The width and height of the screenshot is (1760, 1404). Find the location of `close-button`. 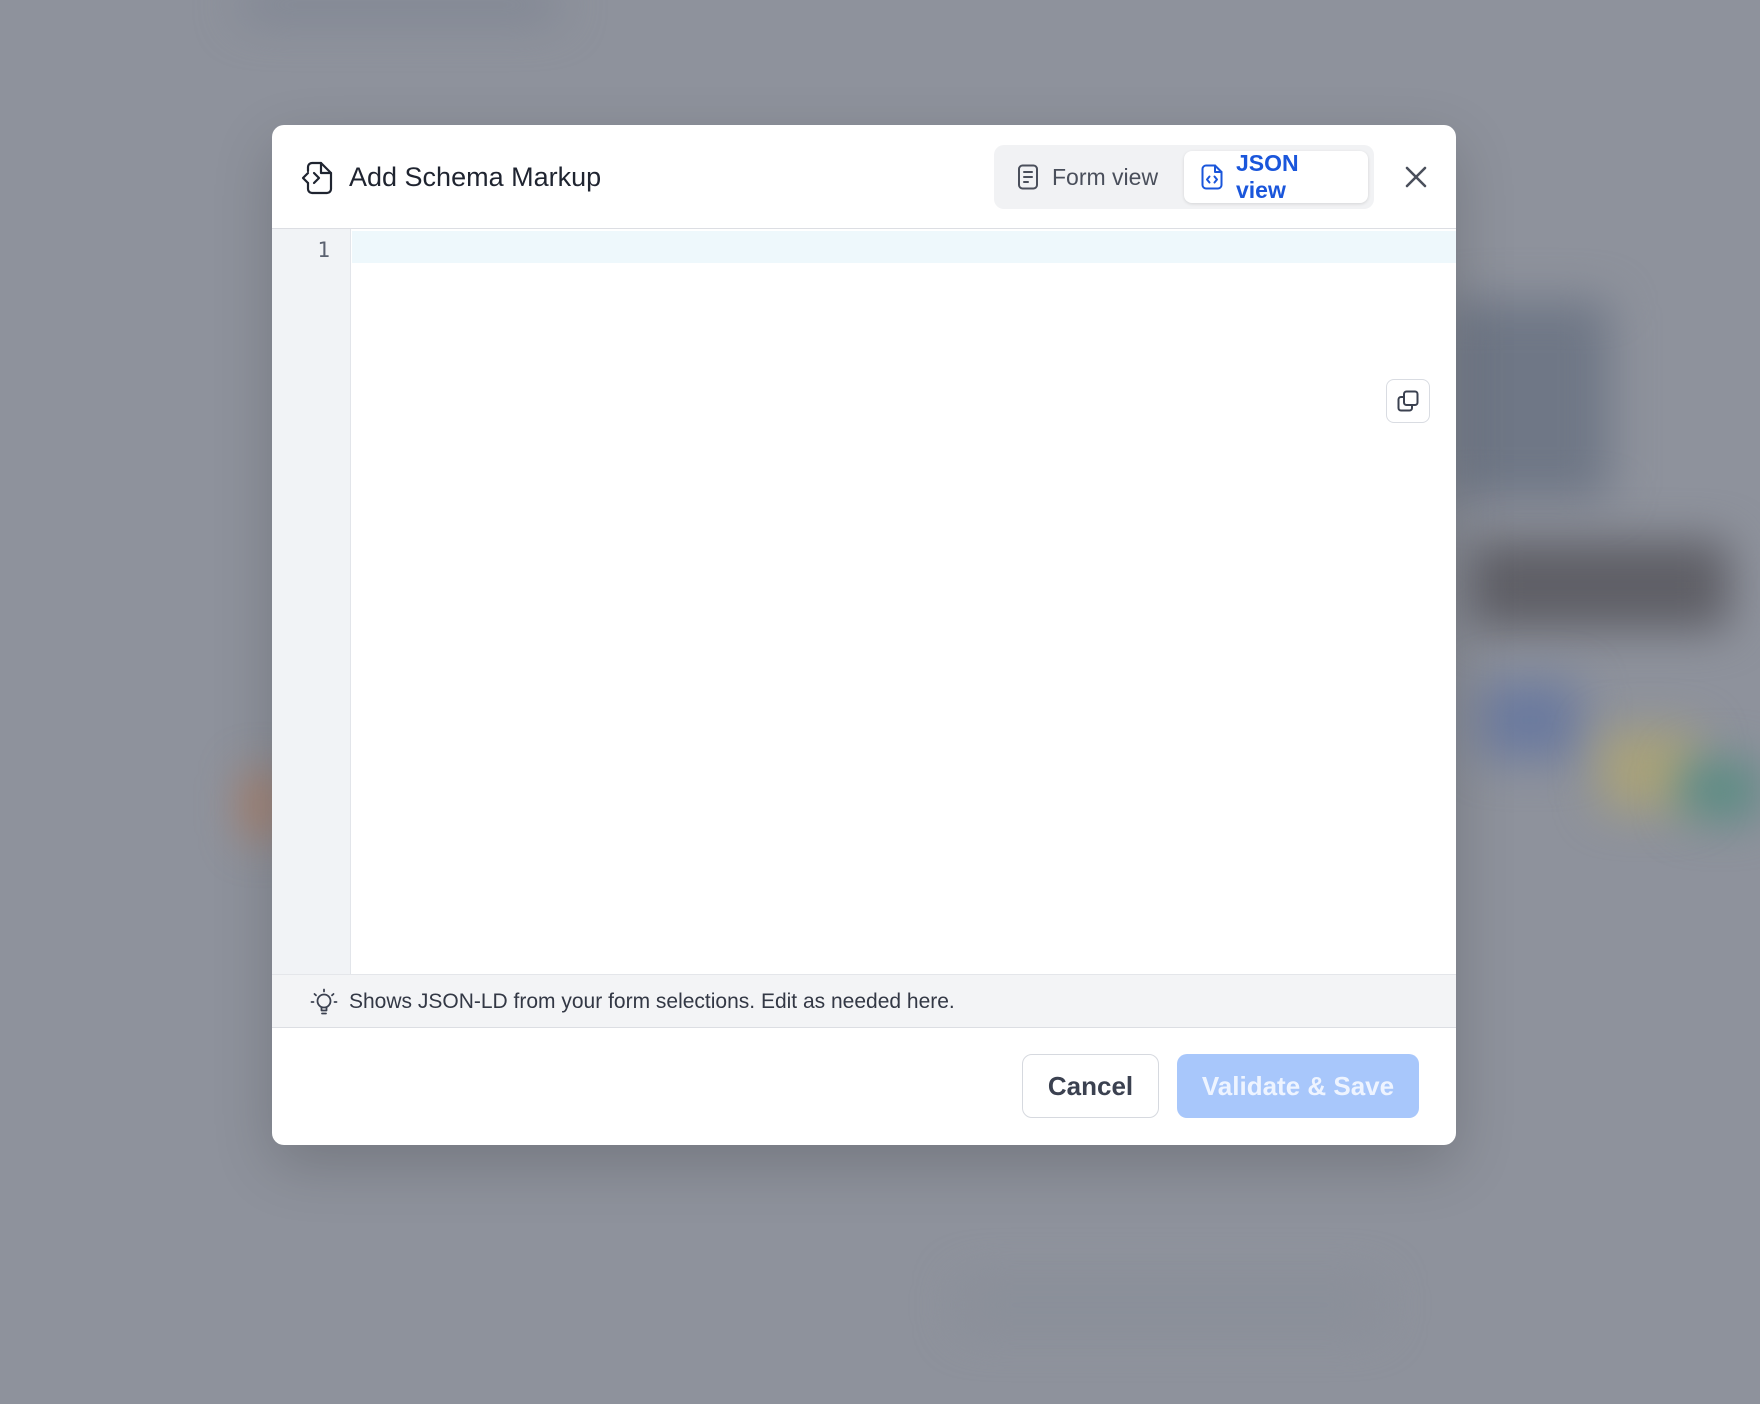

close-button is located at coordinates (1416, 177).